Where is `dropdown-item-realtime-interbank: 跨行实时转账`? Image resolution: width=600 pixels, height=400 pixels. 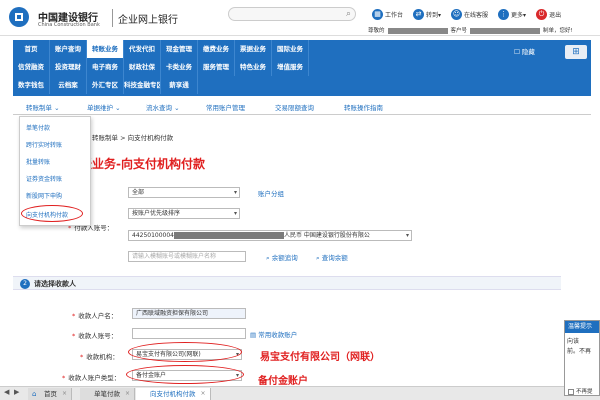
dropdown-item-realtime-interbank: 跨行实时转账 is located at coordinates (44, 144).